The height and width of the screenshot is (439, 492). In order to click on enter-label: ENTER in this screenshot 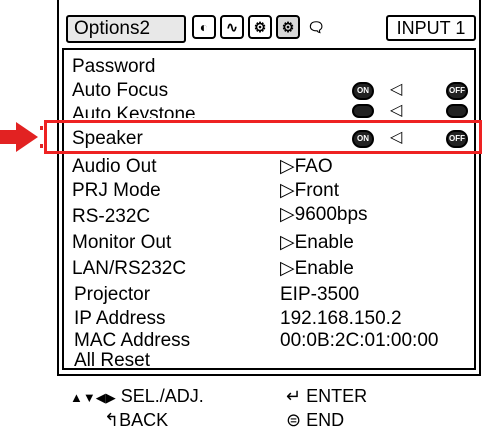, I will do `click(337, 396)`.